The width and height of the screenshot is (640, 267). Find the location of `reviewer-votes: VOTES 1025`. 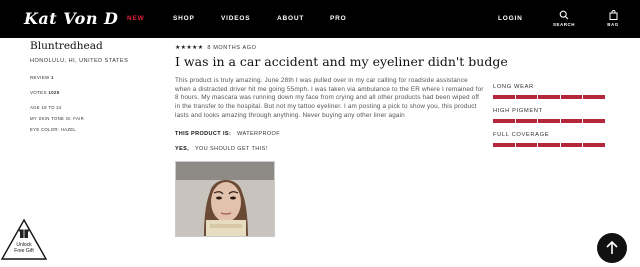

reviewer-votes: VOTES 1025 is located at coordinates (95, 92).